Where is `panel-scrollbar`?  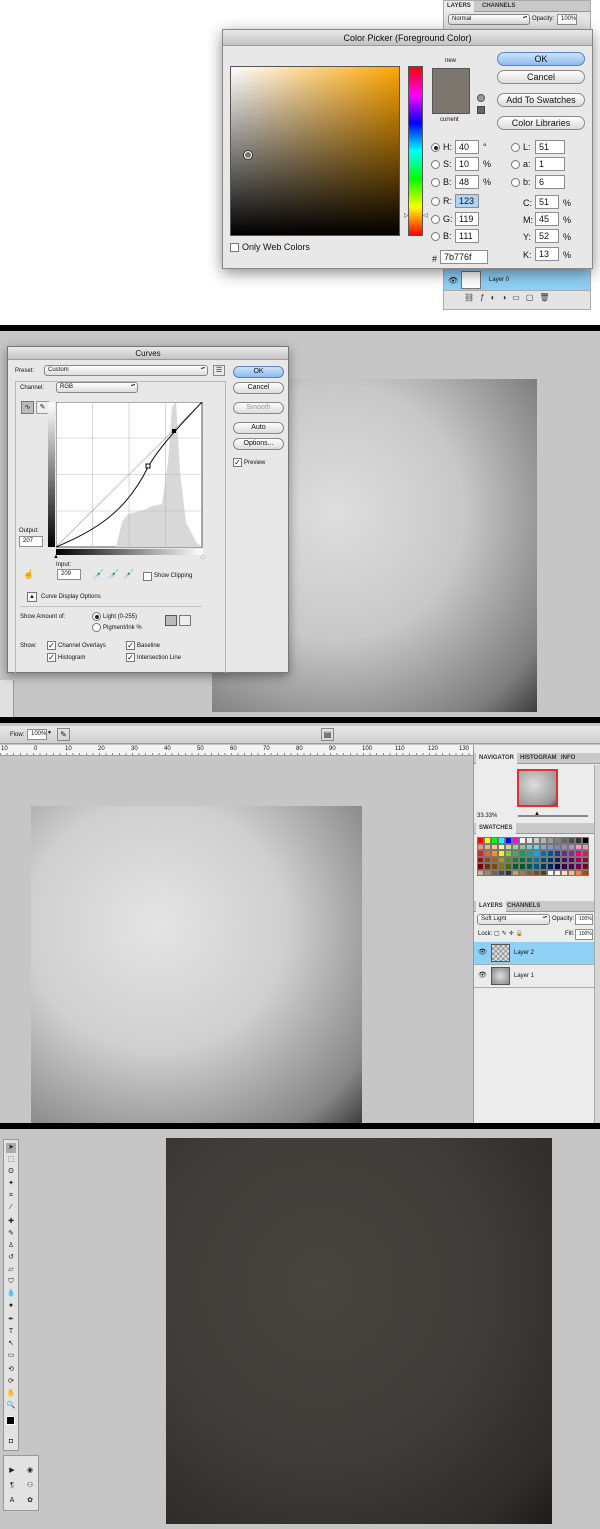 panel-scrollbar is located at coordinates (597, 944).